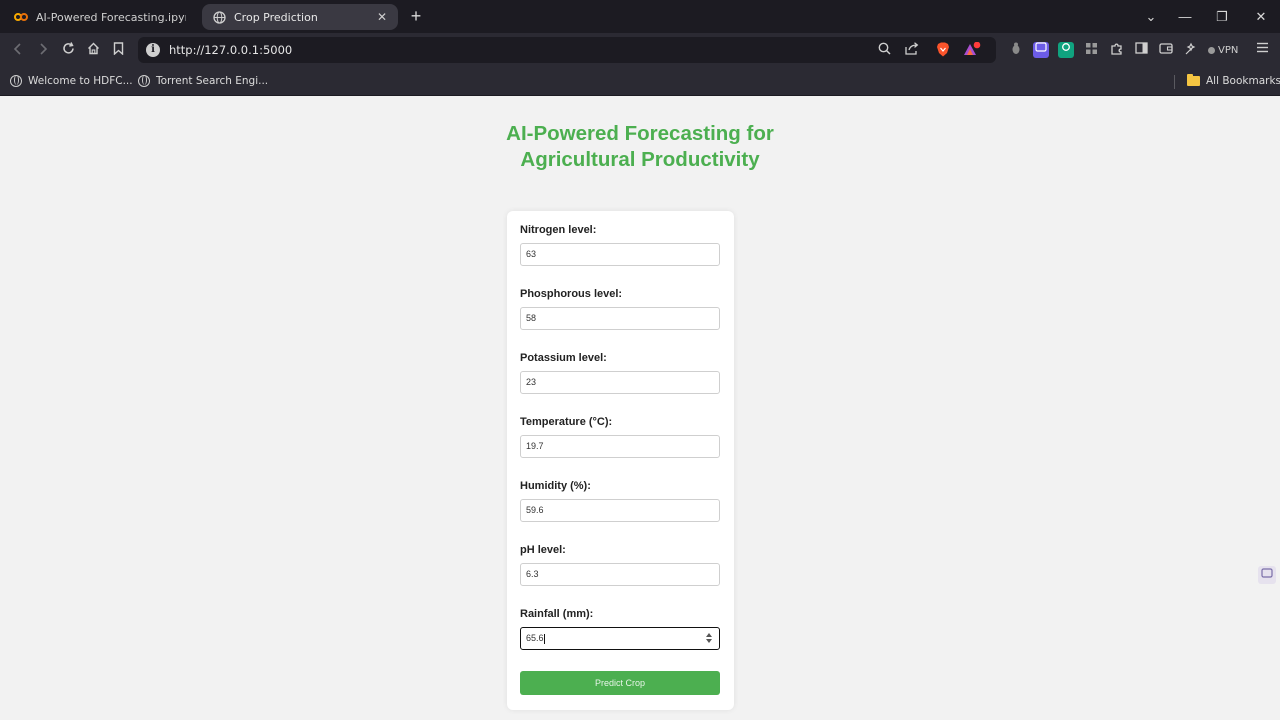  I want to click on number-spinner-icon, so click(709, 638).